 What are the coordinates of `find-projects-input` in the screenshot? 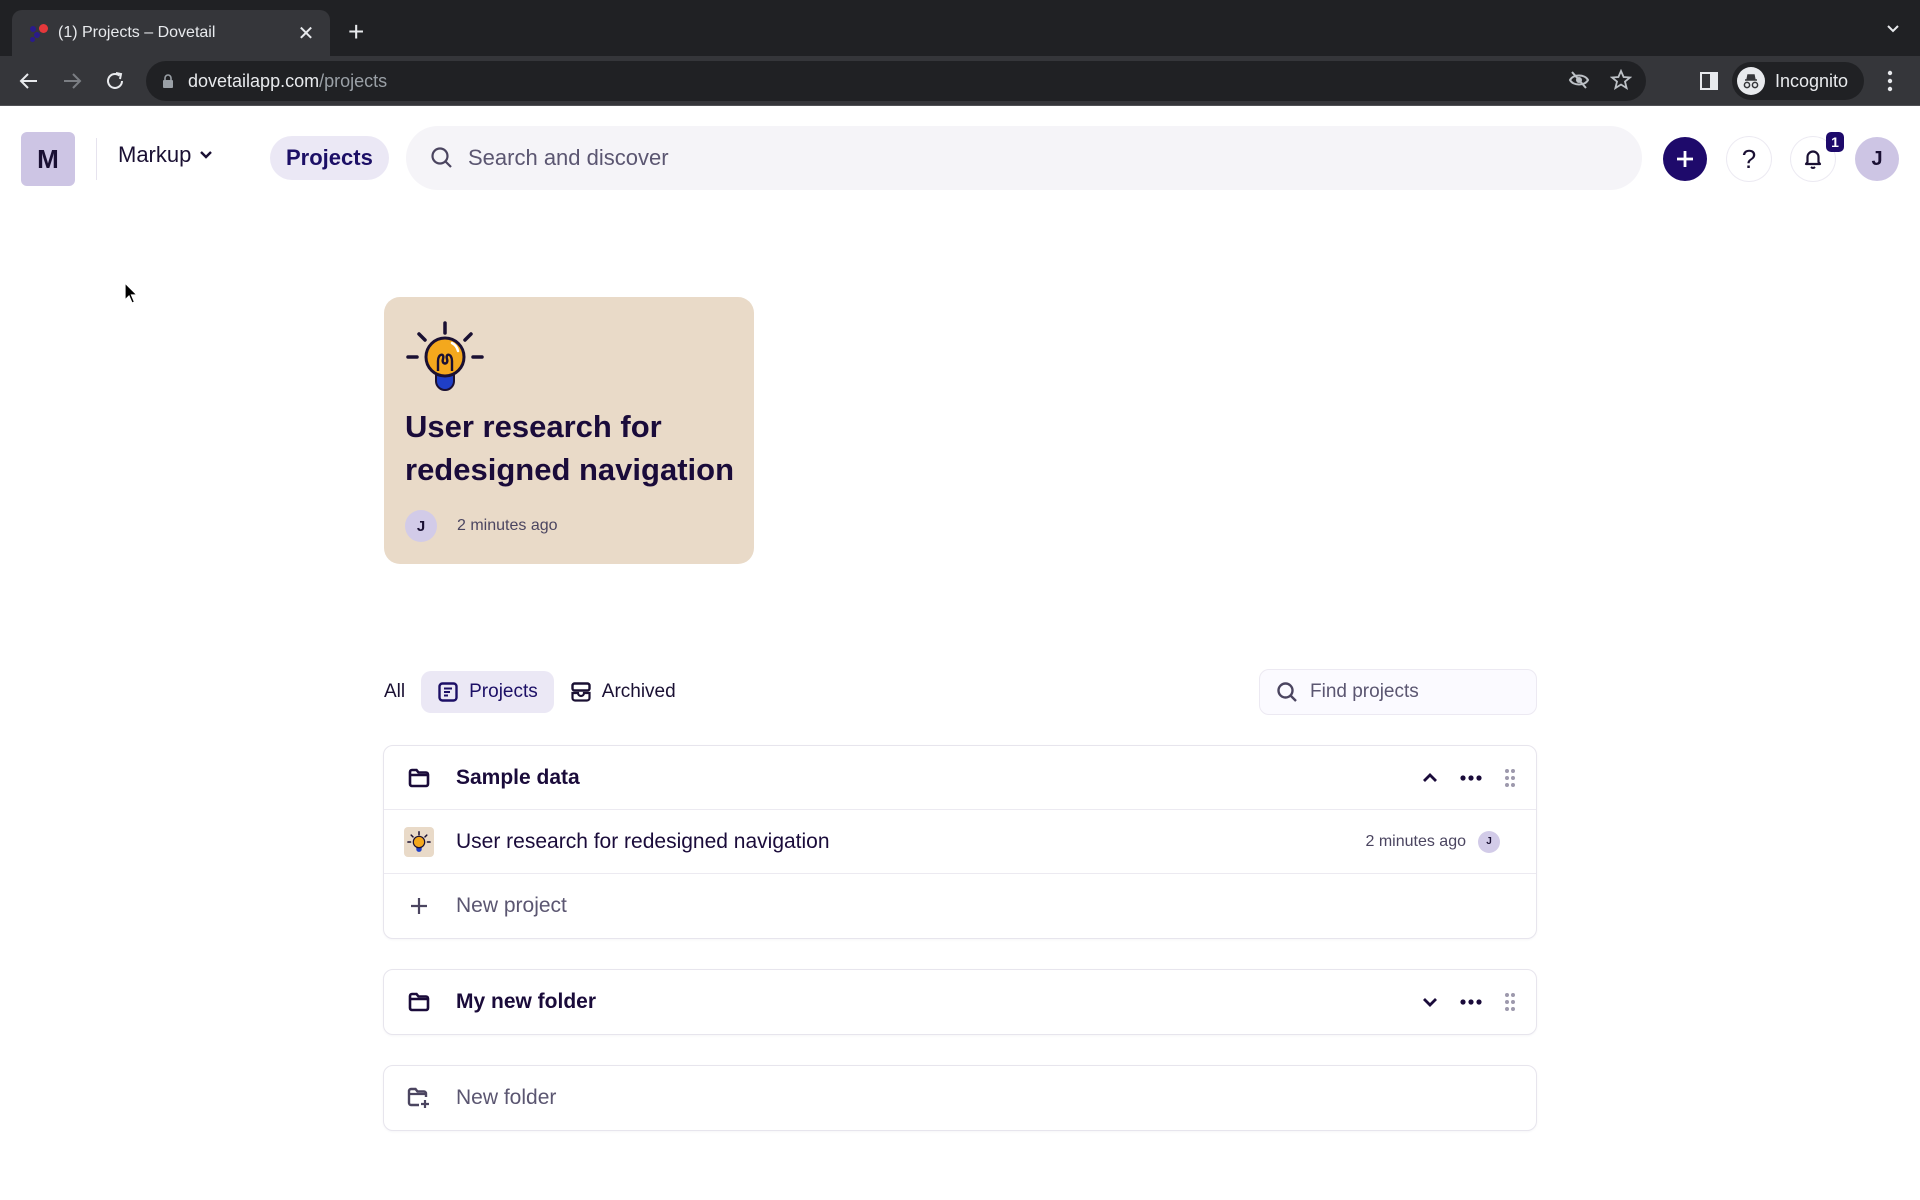 It's located at (1410, 692).